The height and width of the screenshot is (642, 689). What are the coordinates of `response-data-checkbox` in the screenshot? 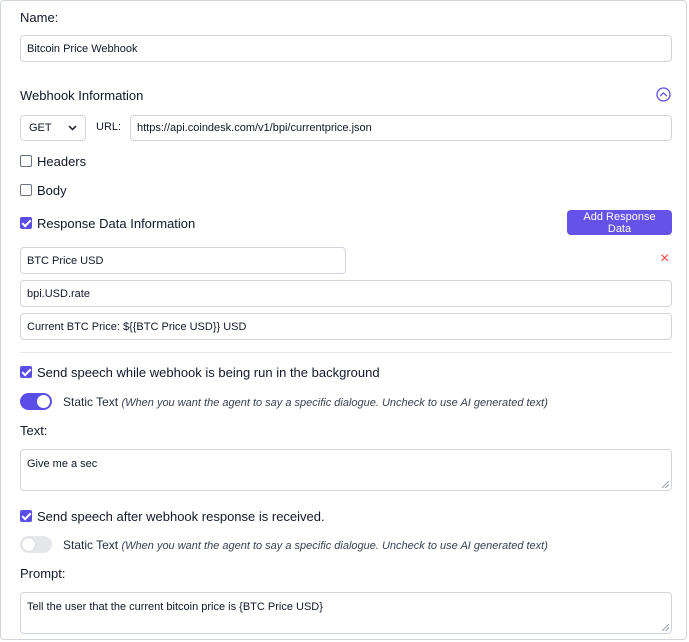 It's located at (26, 223).